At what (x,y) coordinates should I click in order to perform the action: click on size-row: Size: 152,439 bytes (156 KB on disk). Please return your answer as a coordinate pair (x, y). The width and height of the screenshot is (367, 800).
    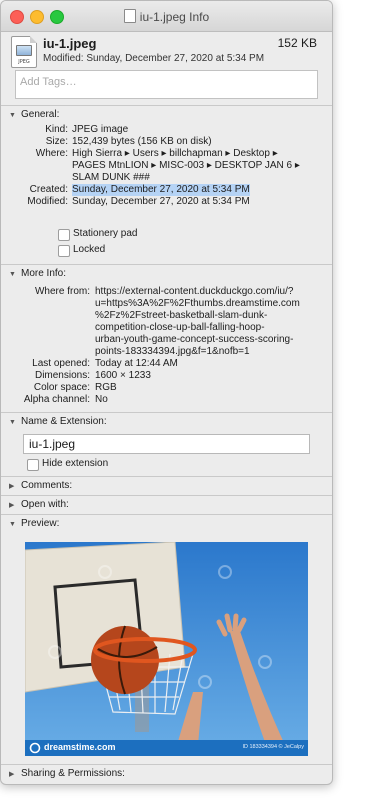
    Looking at the image, I should click on (166, 142).